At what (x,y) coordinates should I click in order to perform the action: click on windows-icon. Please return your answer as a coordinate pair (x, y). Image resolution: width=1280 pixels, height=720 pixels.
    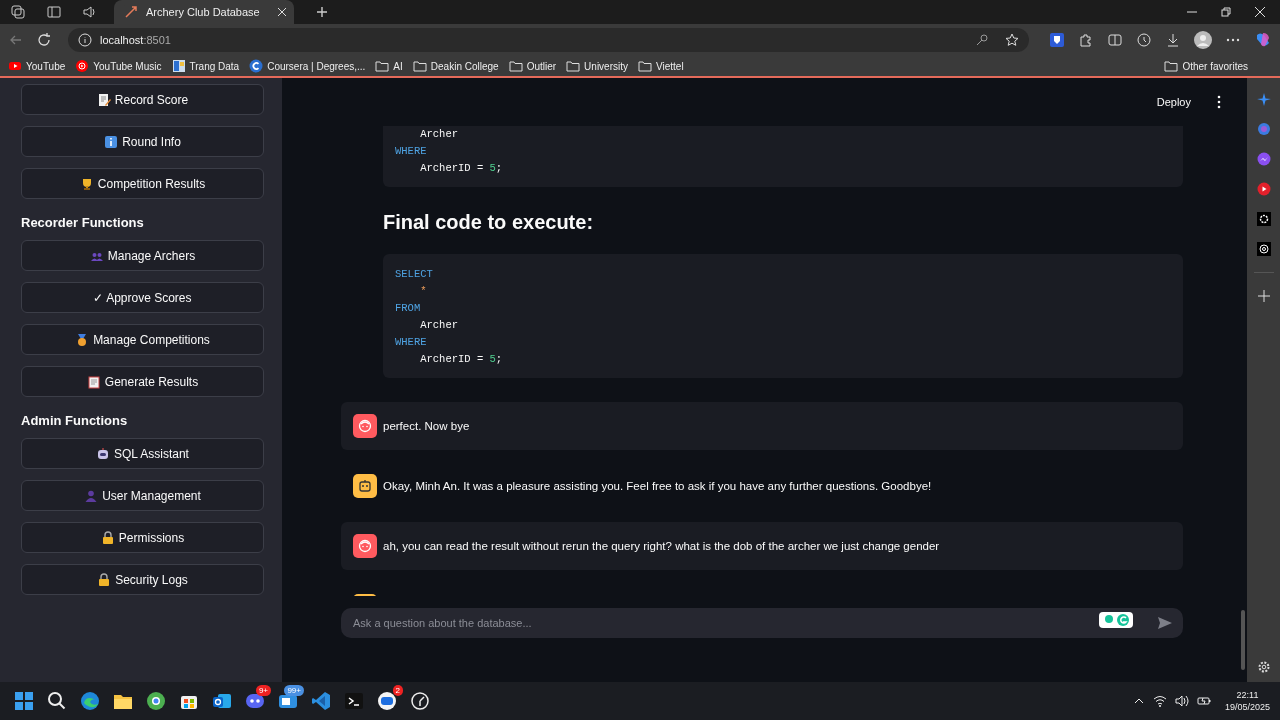
    Looking at the image, I should click on (24, 701).